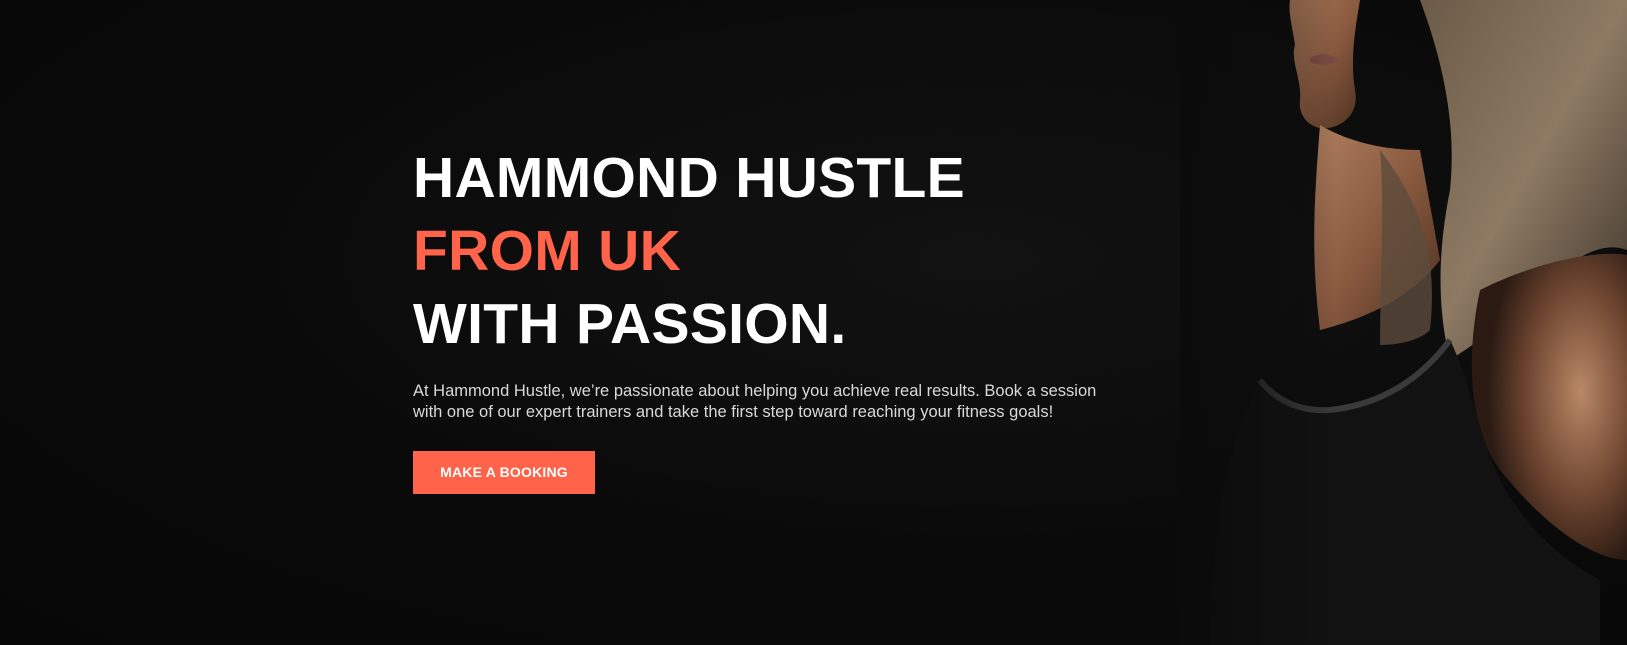  Describe the element at coordinates (630, 324) in the screenshot. I see `headline-line-3: WITH PASSION.` at that location.